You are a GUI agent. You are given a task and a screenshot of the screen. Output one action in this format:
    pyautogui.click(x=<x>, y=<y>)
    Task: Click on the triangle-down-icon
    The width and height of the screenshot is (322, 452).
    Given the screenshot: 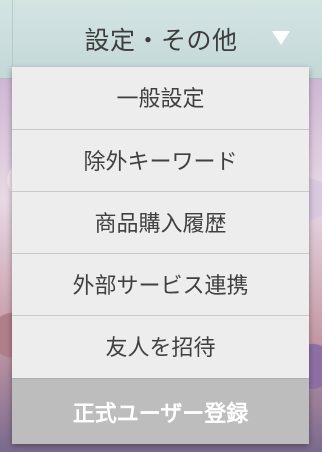 What is the action you would take?
    pyautogui.click(x=281, y=38)
    